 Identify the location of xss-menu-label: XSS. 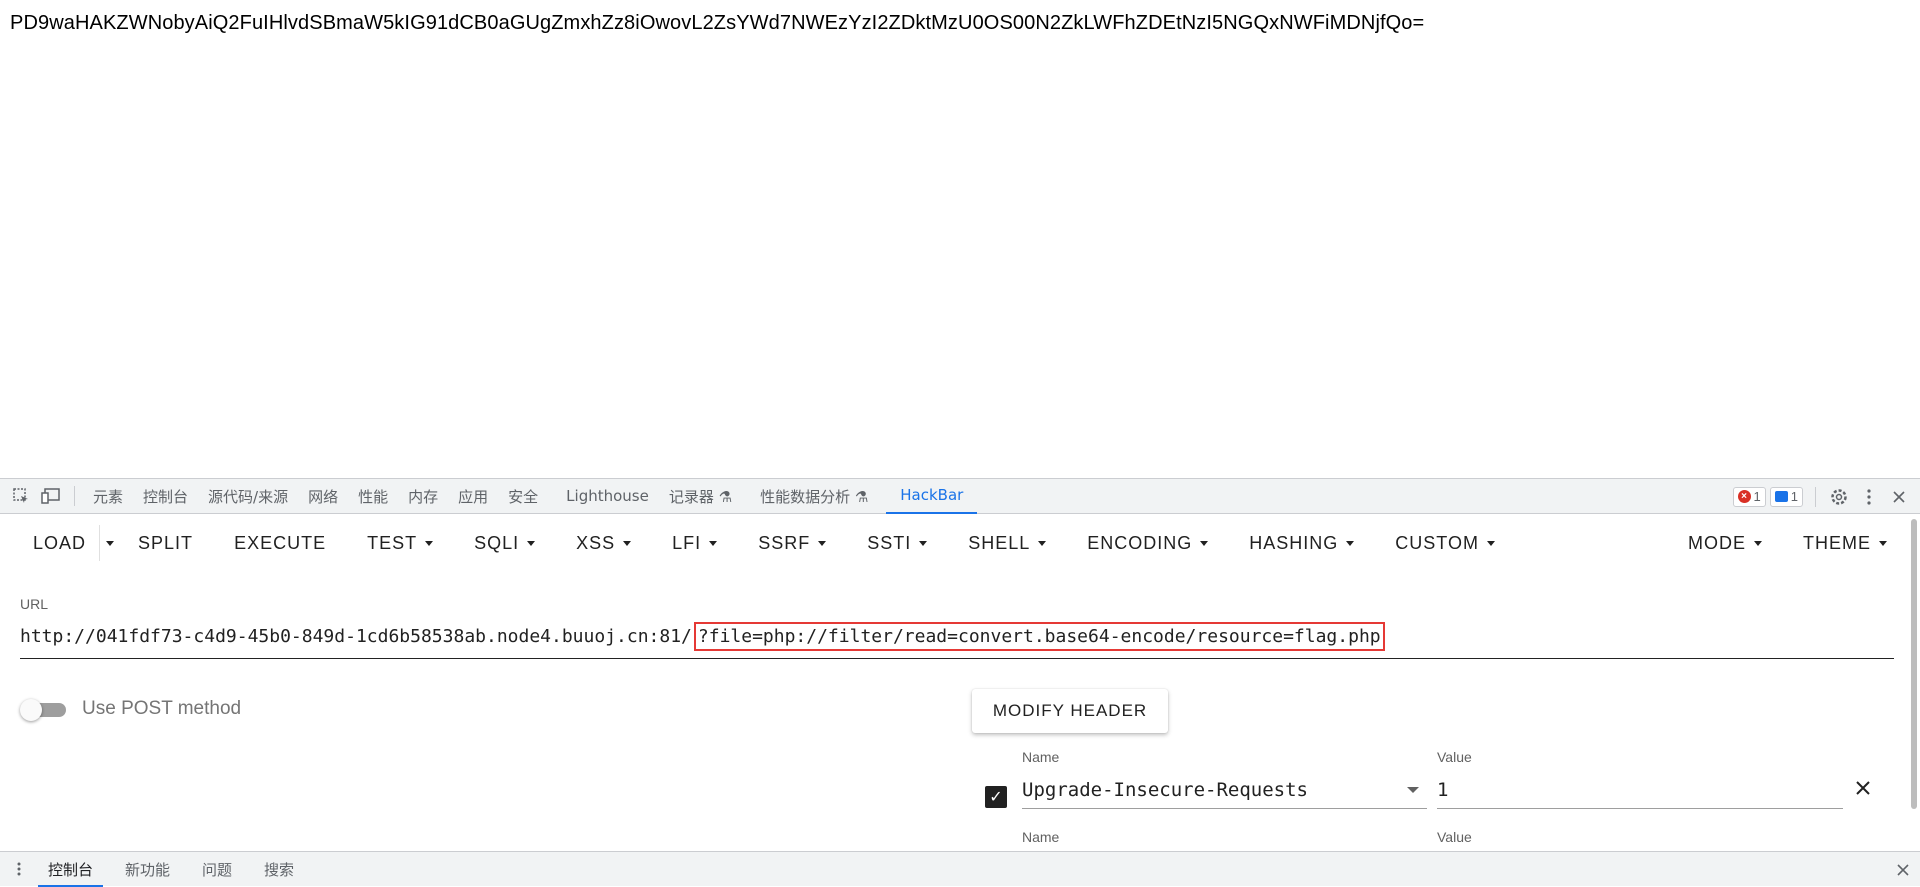
(596, 542).